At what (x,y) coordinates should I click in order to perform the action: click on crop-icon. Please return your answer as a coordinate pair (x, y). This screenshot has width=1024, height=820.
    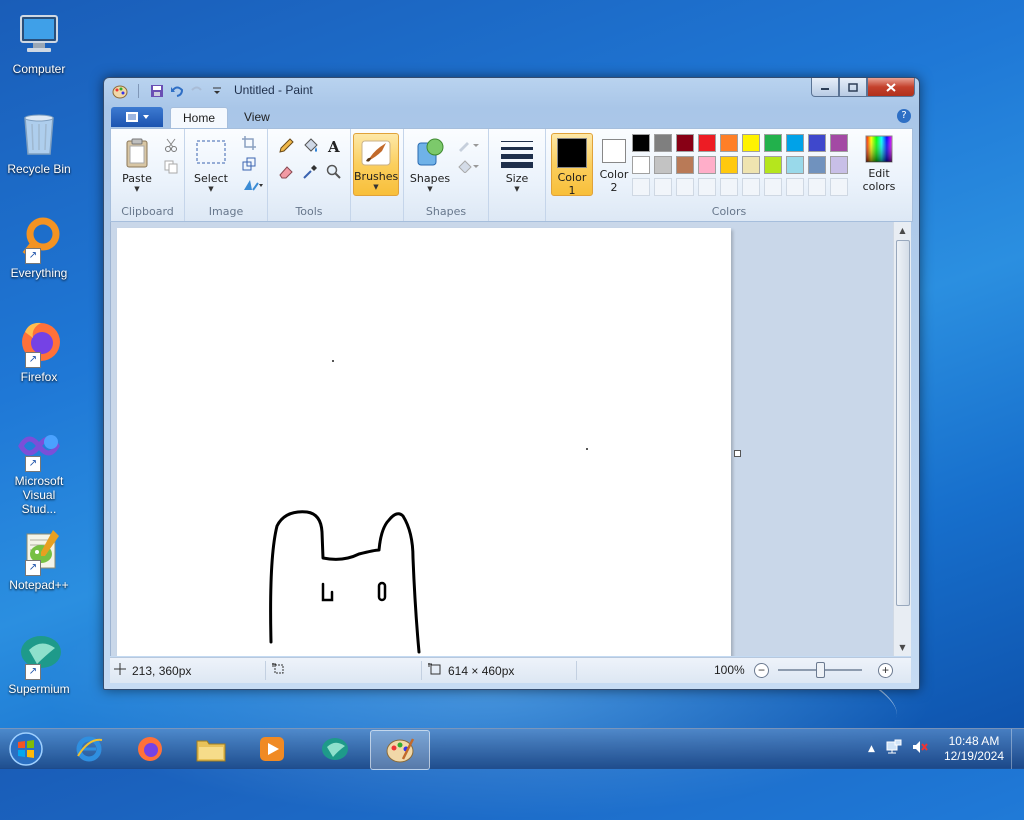
    Looking at the image, I should click on (249, 143).